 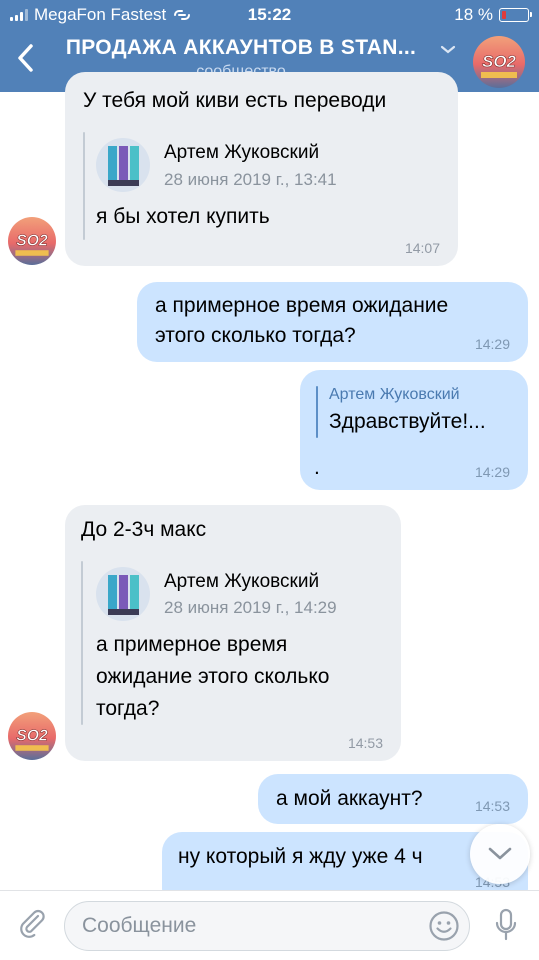 I want to click on quoted-text-line: ожидание этого сколько, so click(x=213, y=676).